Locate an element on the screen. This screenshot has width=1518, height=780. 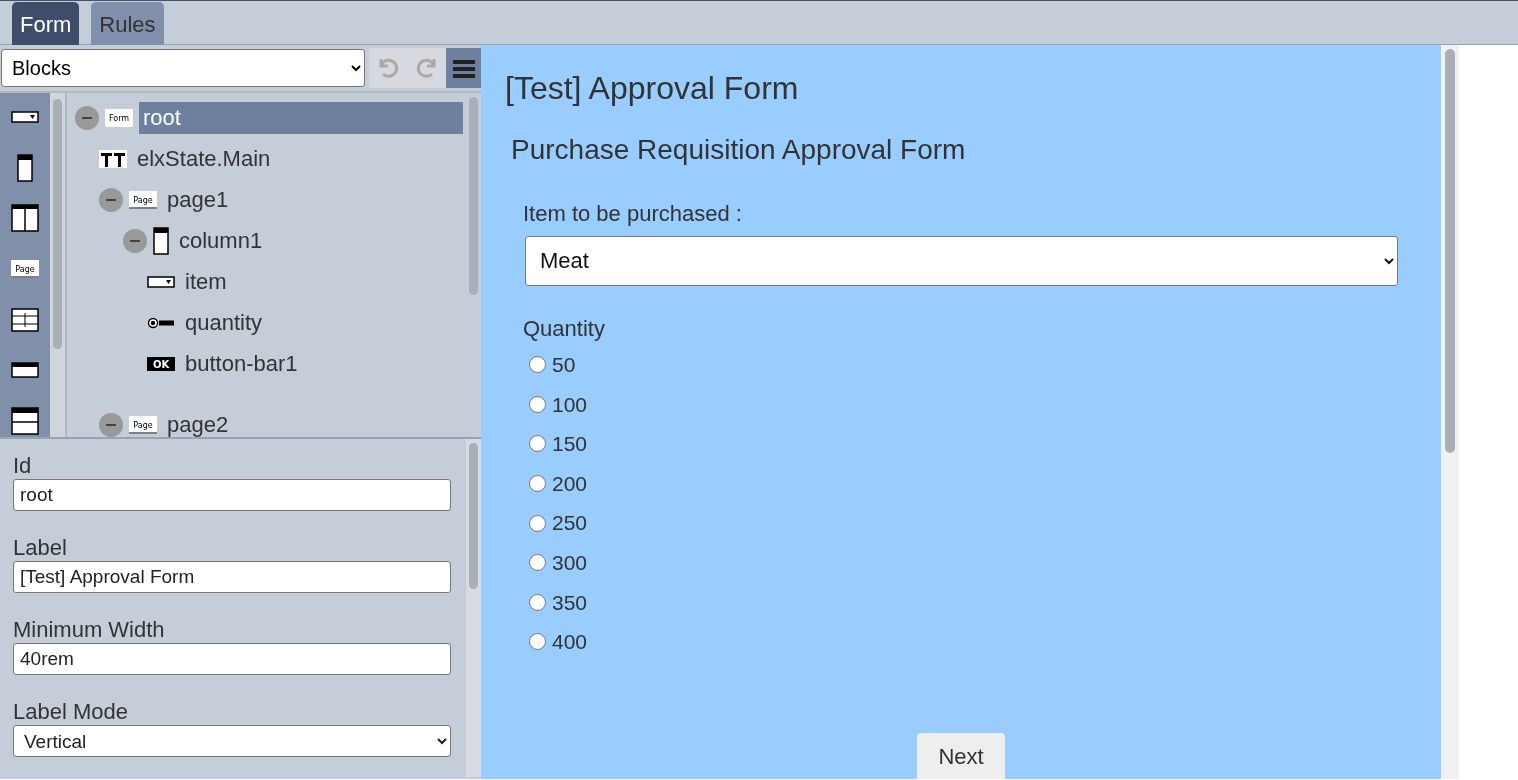
tree-item: quantity is located at coordinates (224, 322).